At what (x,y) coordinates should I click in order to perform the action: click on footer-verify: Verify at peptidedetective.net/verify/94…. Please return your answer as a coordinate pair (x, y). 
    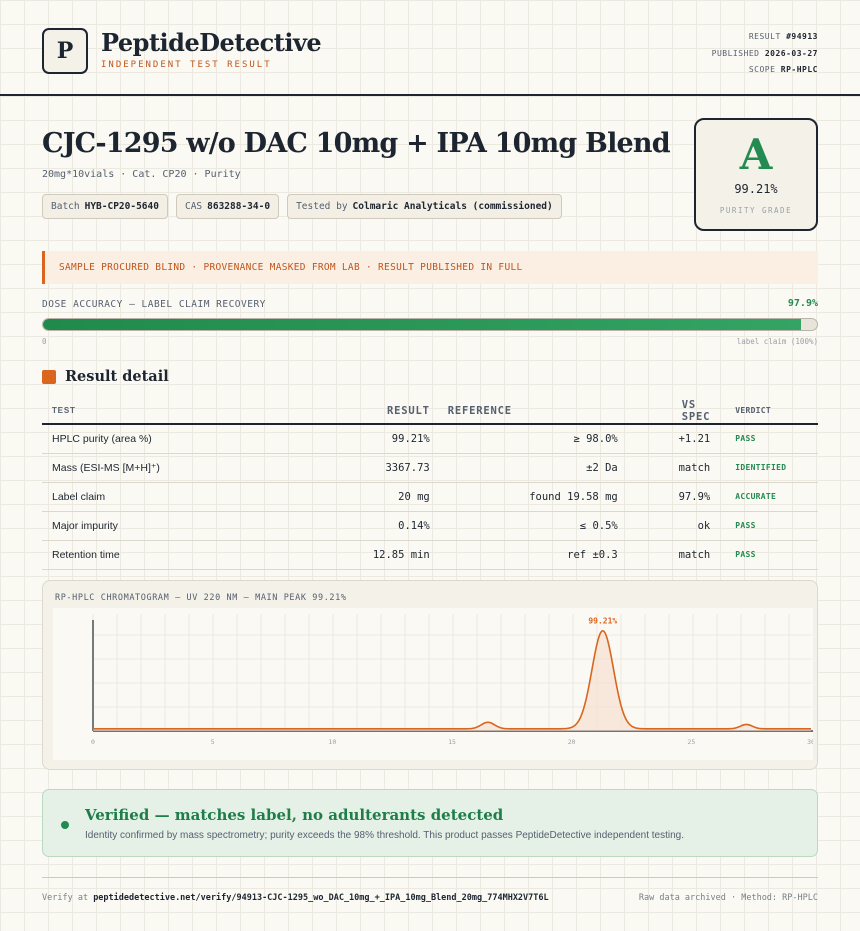
    Looking at the image, I should click on (295, 898).